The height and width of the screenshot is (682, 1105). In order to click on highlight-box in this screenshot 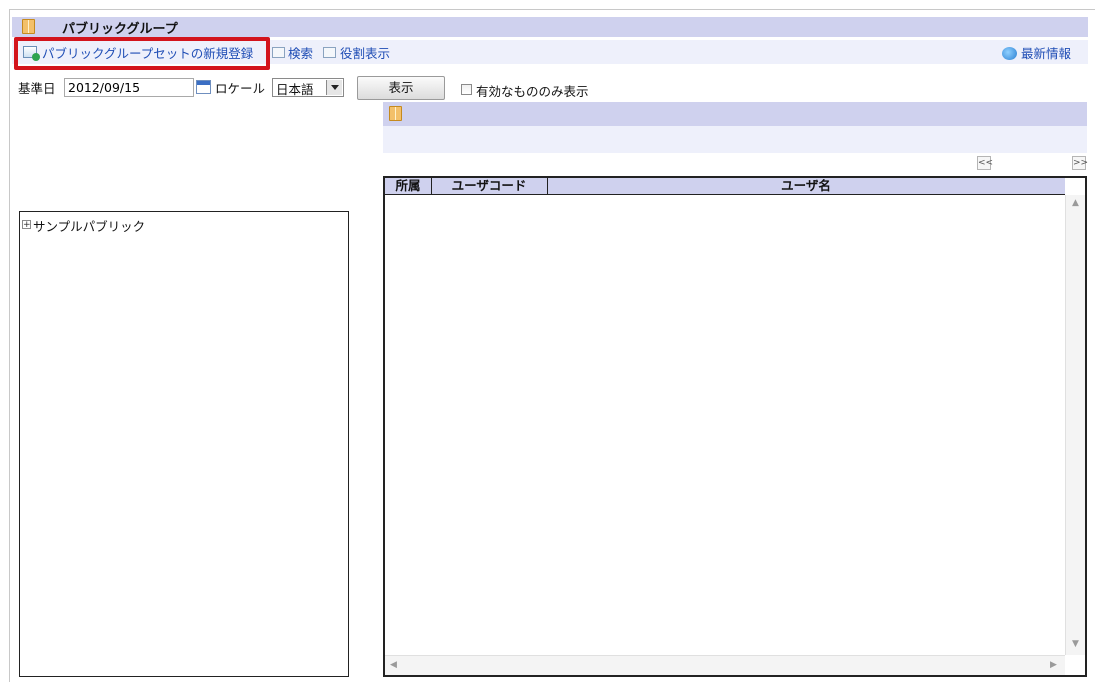, I will do `click(142, 53)`.